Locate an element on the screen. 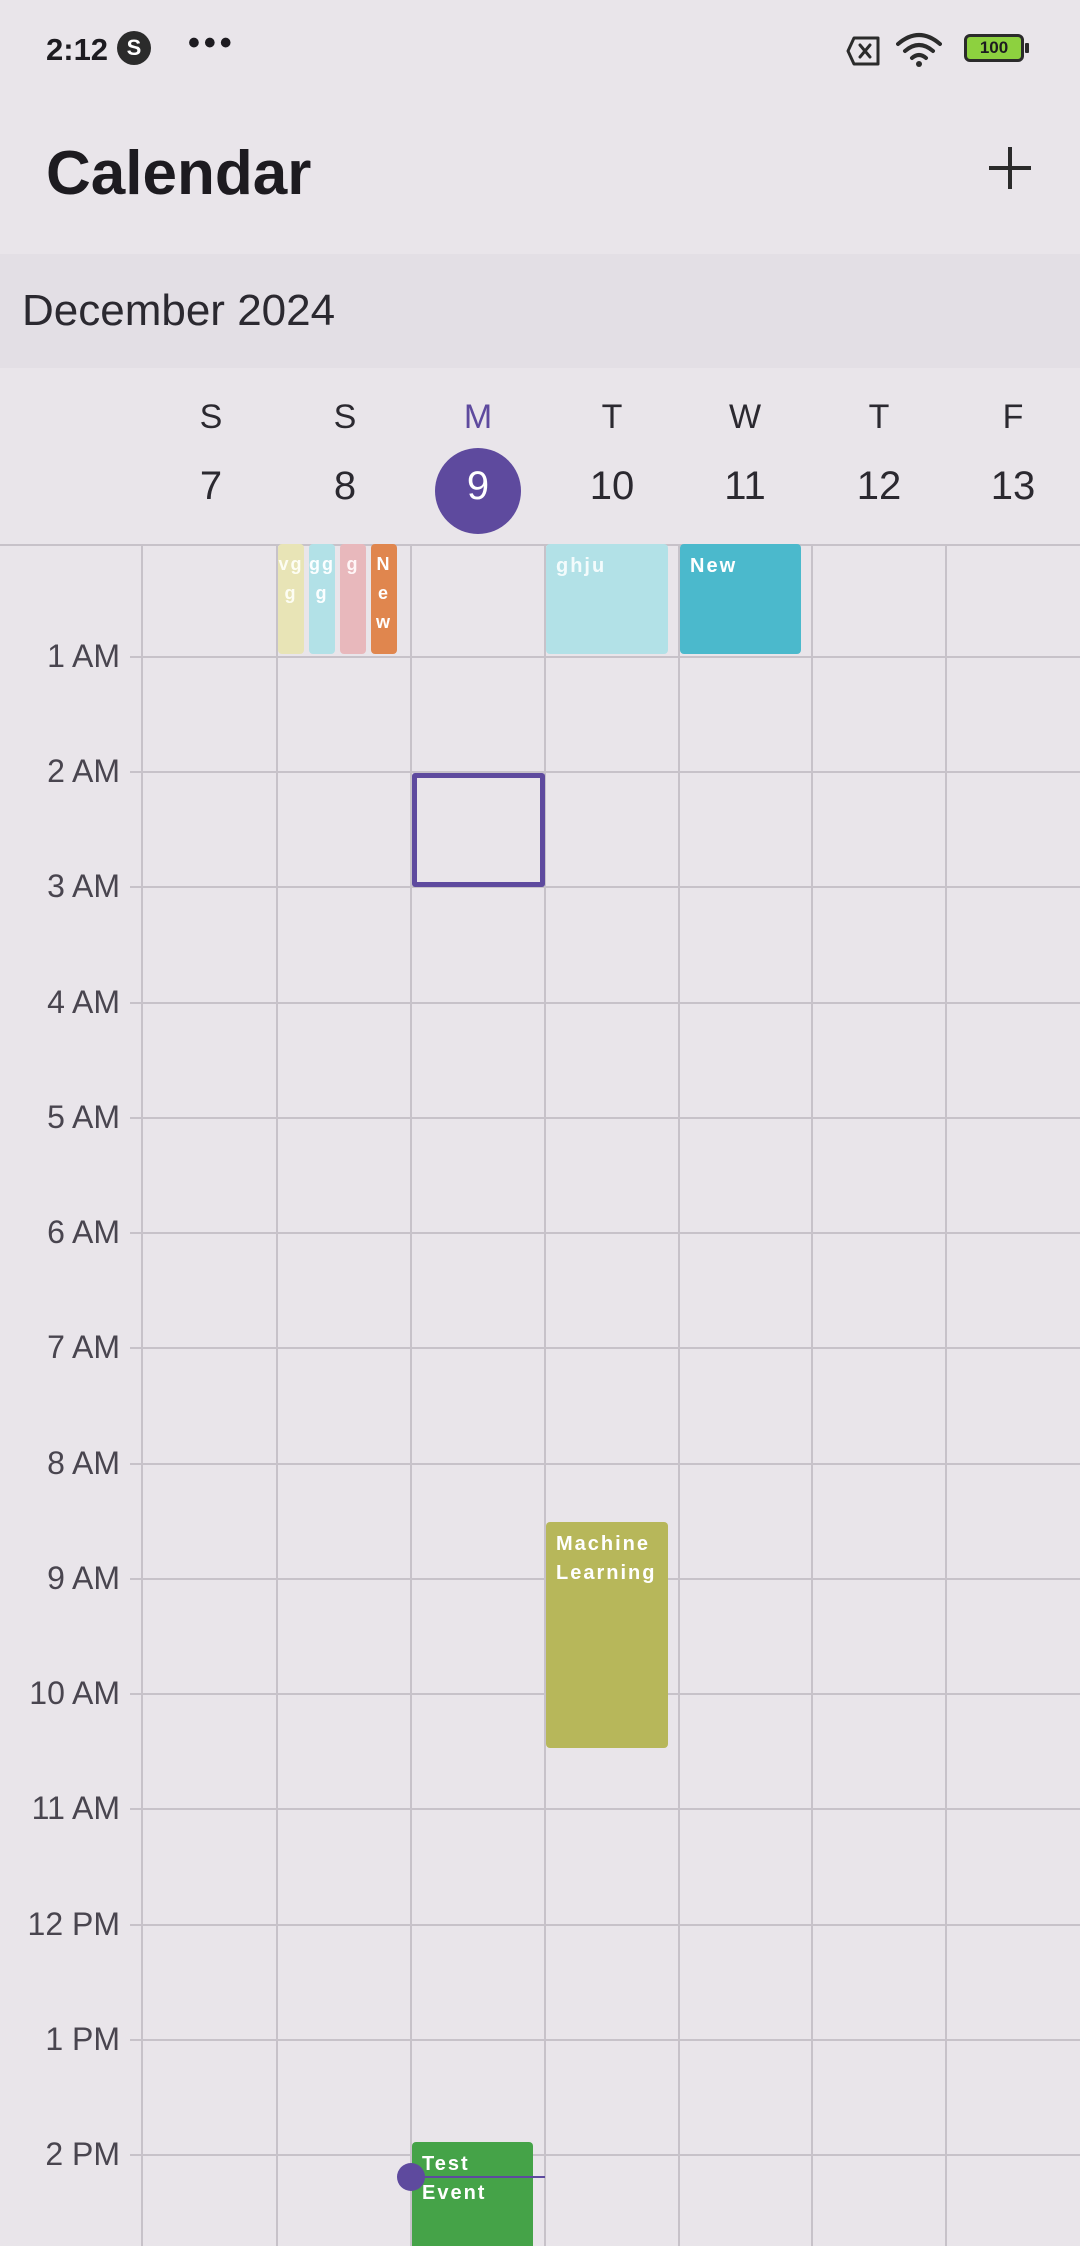 Image resolution: width=1080 pixels, height=2246 pixels. no-sim-icon is located at coordinates (863, 51).